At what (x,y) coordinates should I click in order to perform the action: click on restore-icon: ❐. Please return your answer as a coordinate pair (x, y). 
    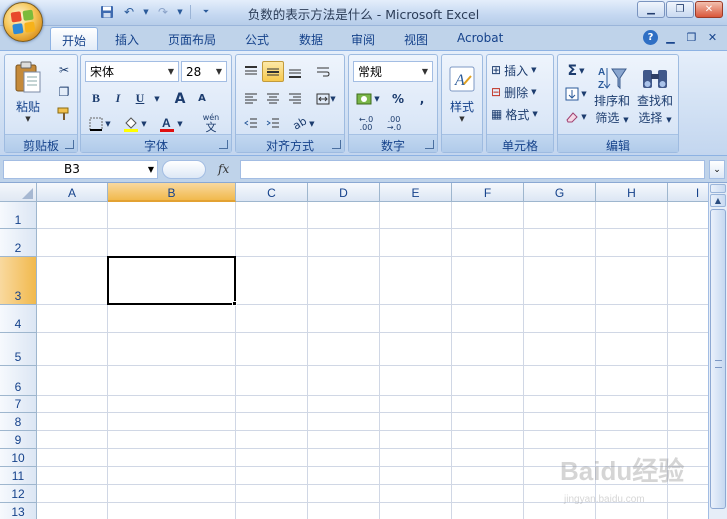
    Looking at the image, I should click on (680, 9).